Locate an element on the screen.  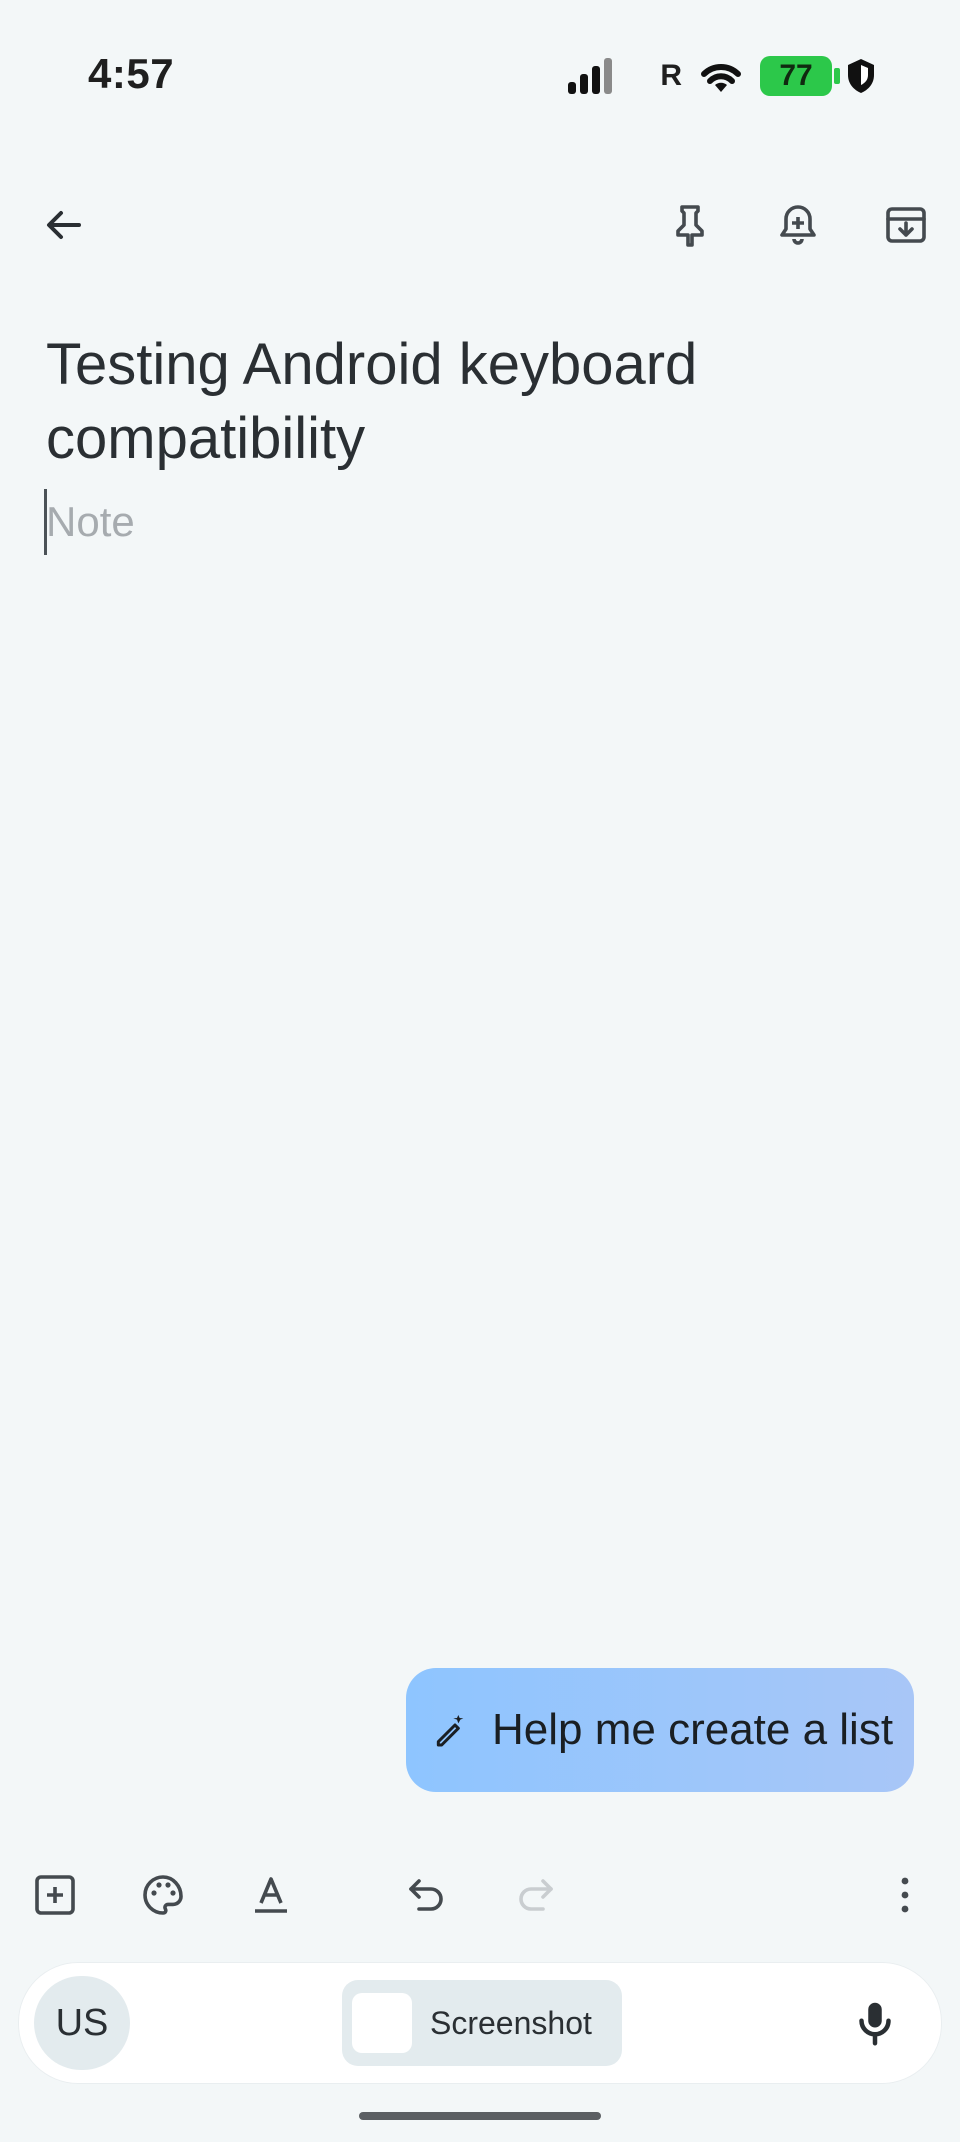
battery-level: 77 is located at coordinates (796, 75).